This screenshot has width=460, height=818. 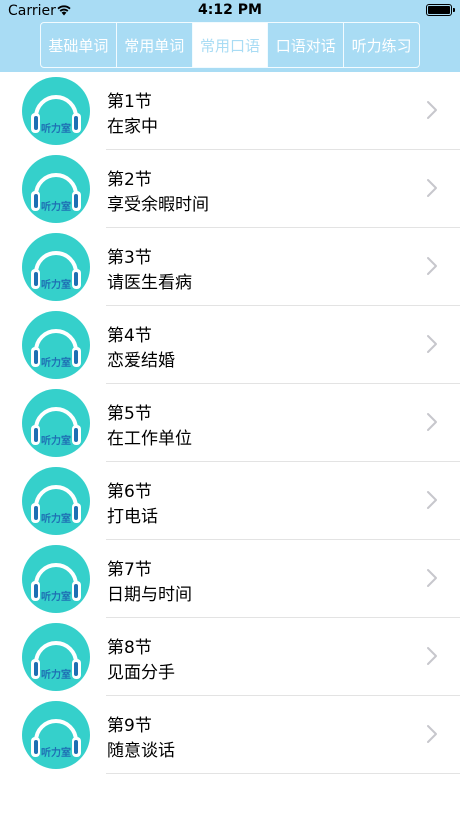 I want to click on lesson-row: 听力室 第5节 在工作单位, so click(x=230, y=423).